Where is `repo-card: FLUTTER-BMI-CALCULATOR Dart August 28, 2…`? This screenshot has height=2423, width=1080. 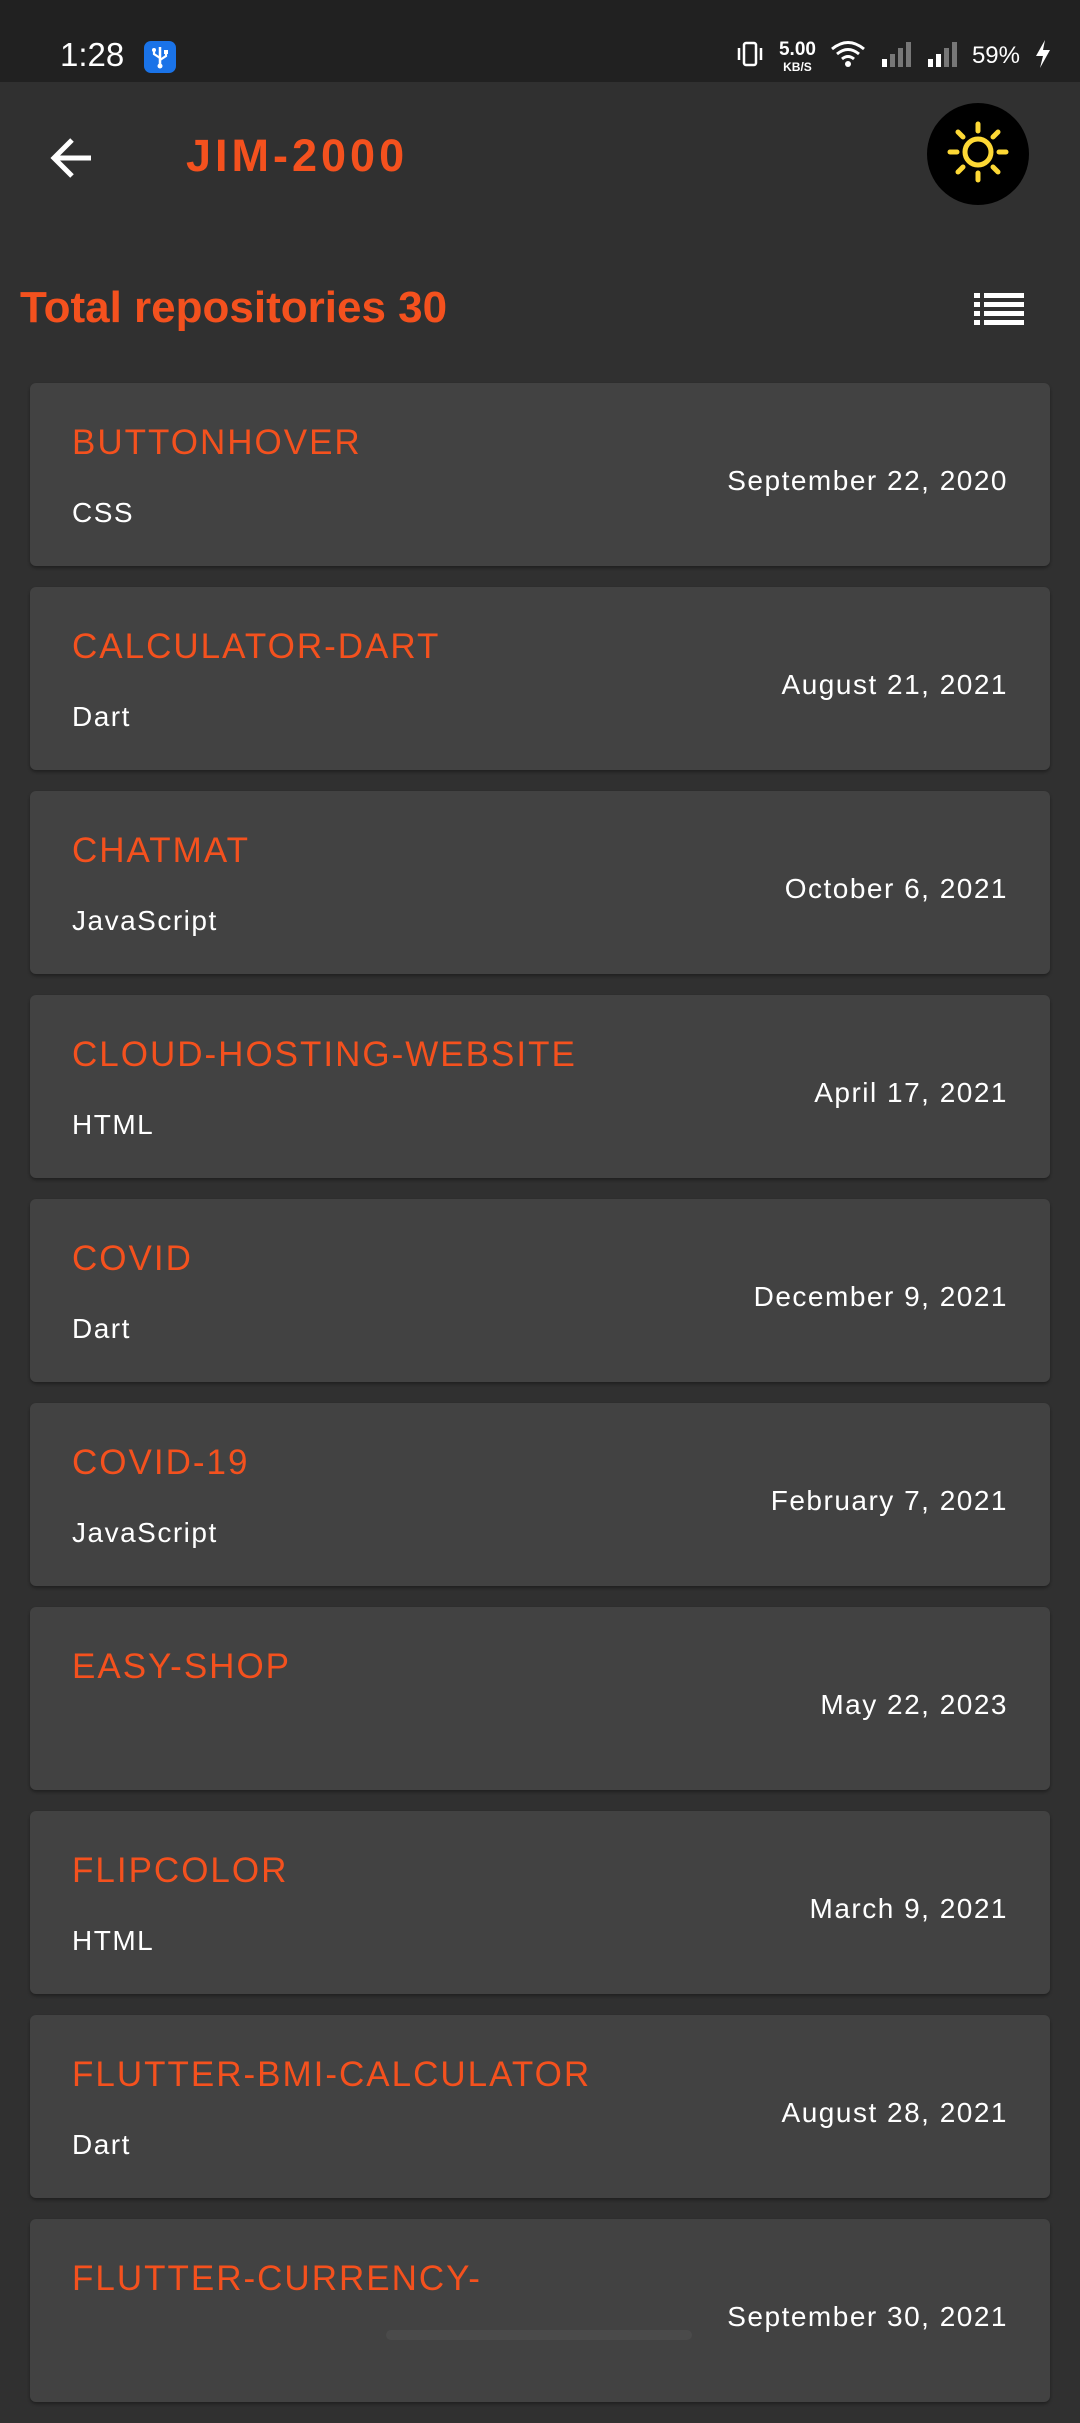 repo-card: FLUTTER-BMI-CALCULATOR Dart August 28, 2… is located at coordinates (540, 2106).